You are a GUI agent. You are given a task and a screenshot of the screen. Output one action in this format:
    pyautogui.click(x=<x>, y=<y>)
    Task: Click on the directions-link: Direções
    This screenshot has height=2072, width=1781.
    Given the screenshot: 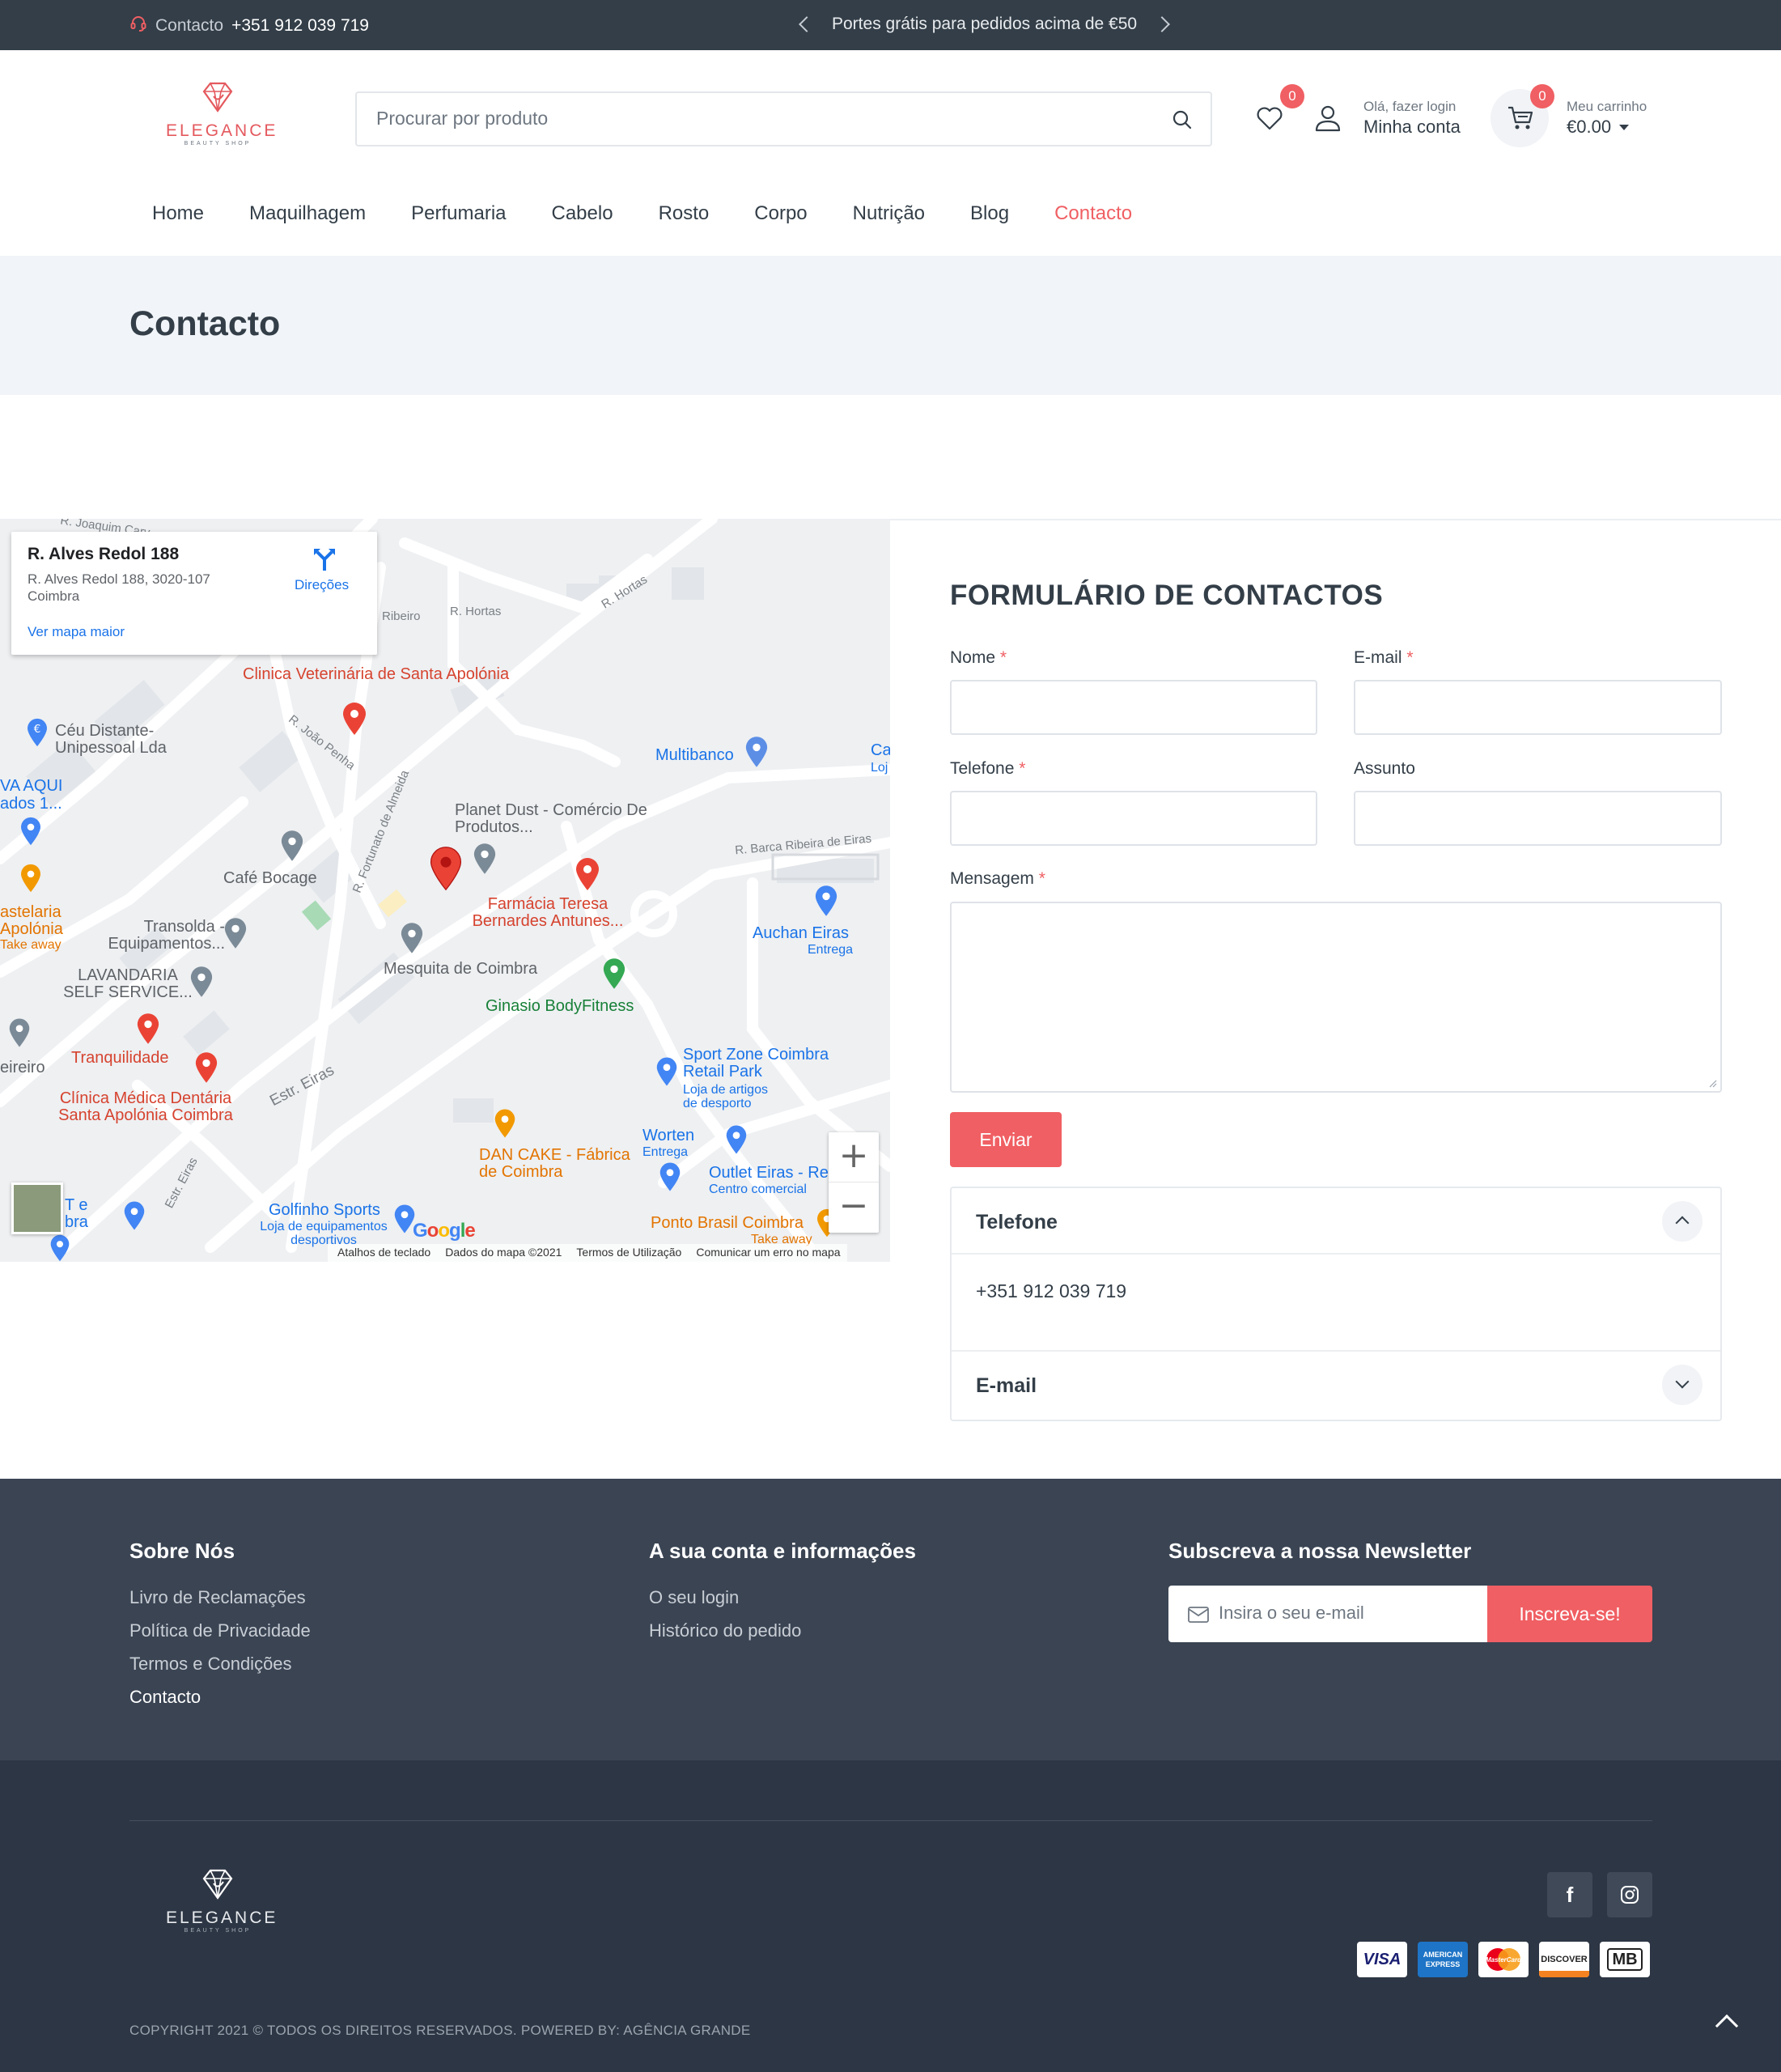 What is the action you would take?
    pyautogui.click(x=322, y=585)
    